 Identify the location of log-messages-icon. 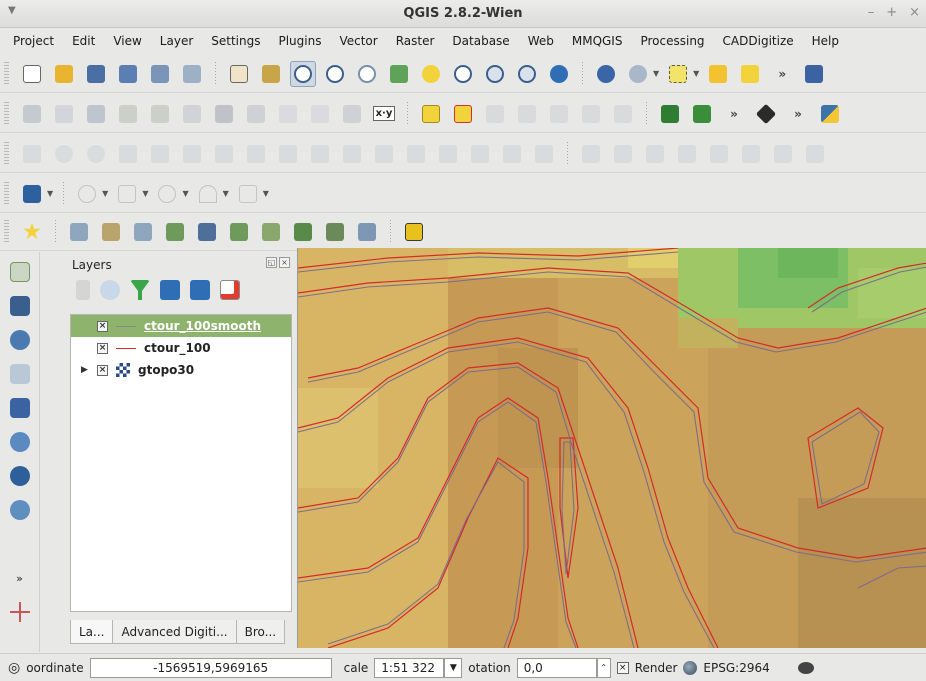
(805, 667).